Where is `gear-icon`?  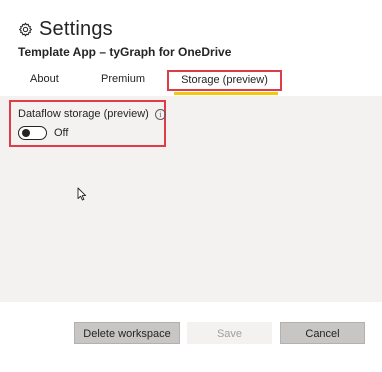 gear-icon is located at coordinates (25, 29).